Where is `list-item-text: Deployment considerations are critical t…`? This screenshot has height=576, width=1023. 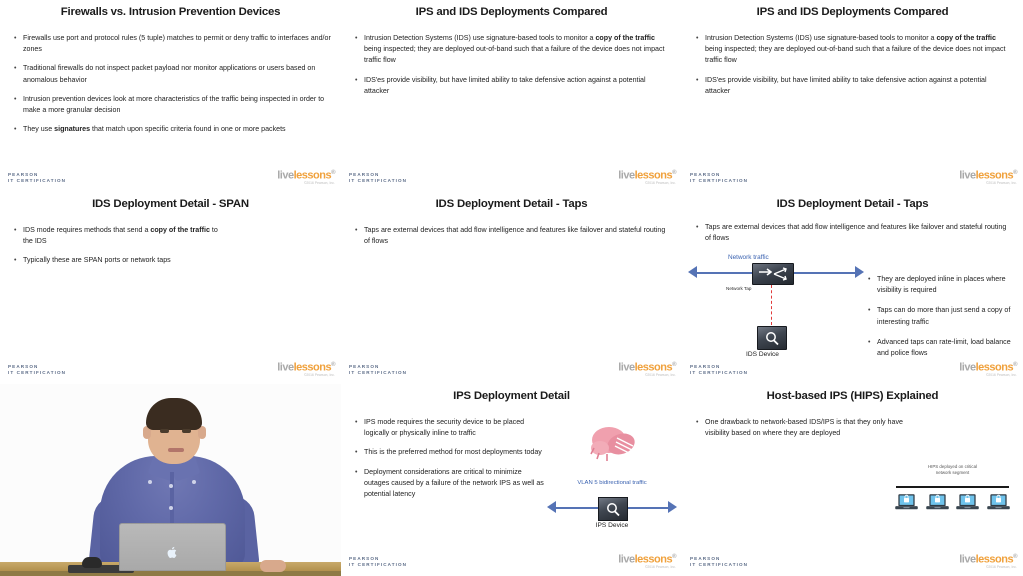 list-item-text: Deployment considerations are critical t… is located at coordinates (454, 483).